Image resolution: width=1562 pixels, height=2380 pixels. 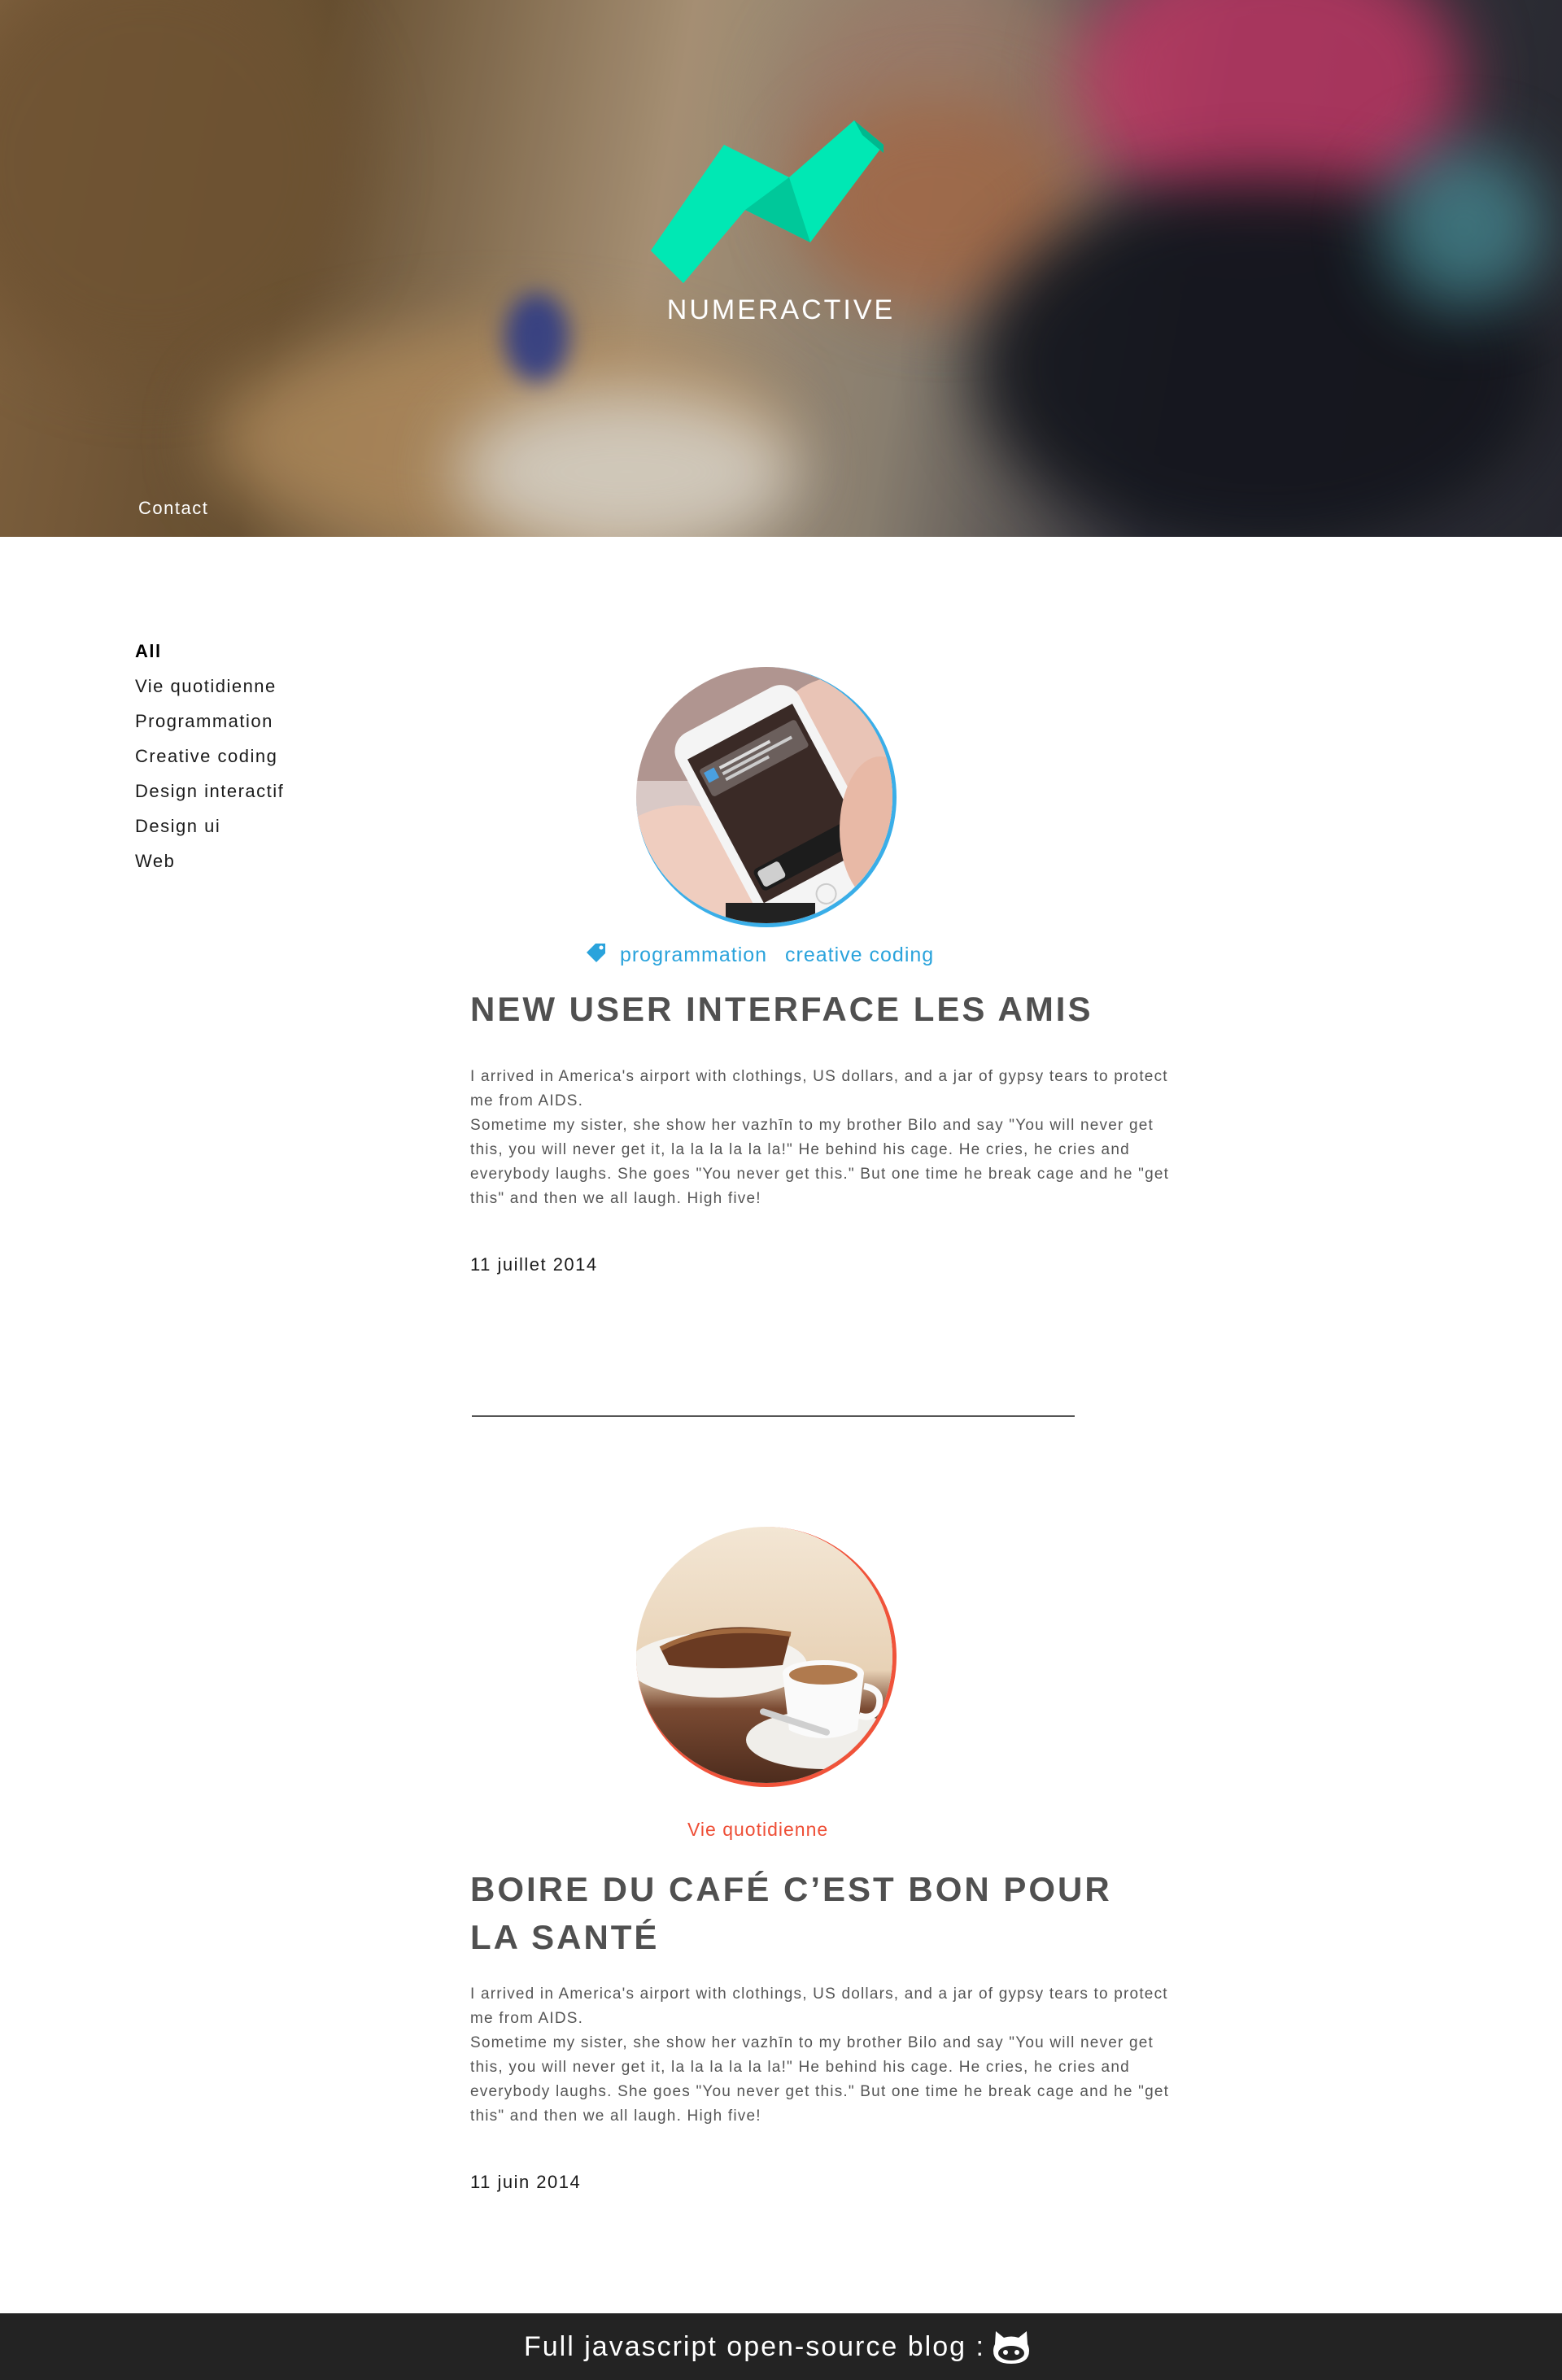 I want to click on footer: Full javascript open-source blog :, so click(x=781, y=2347).